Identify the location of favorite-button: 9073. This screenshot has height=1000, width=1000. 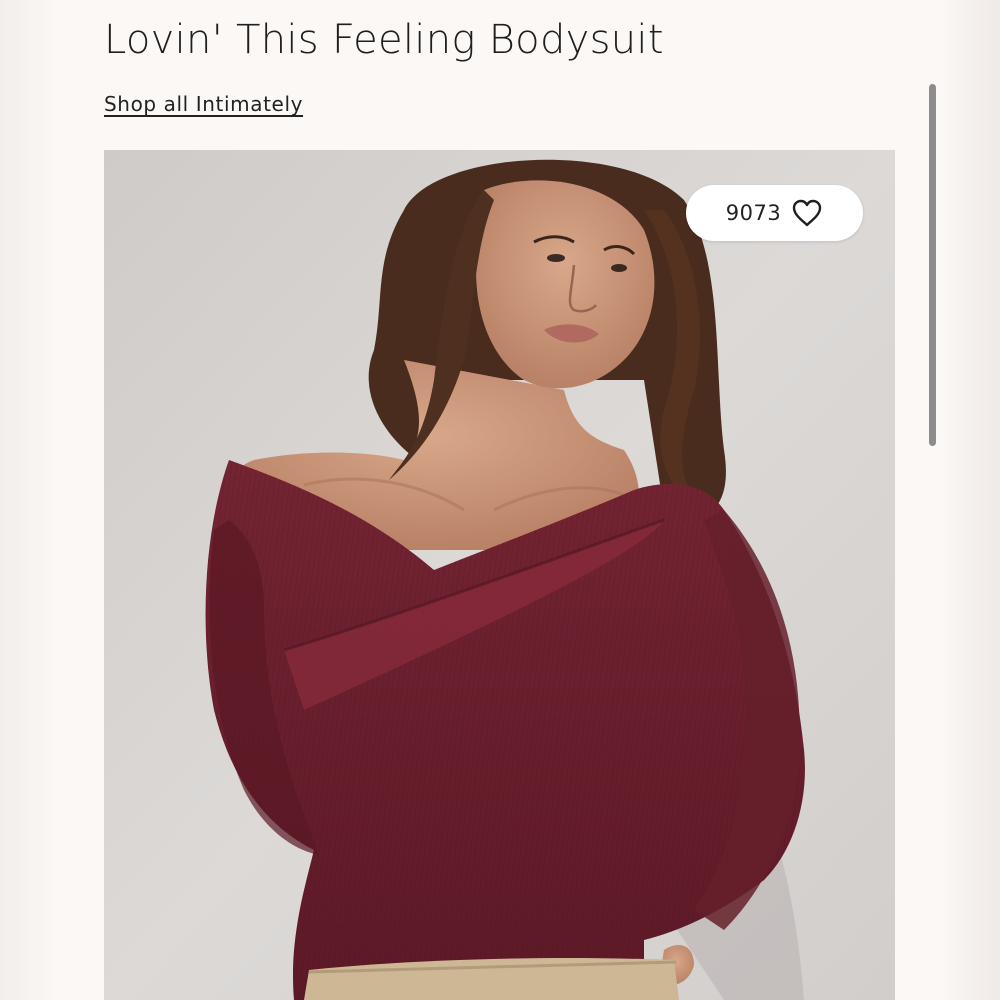
(774, 213).